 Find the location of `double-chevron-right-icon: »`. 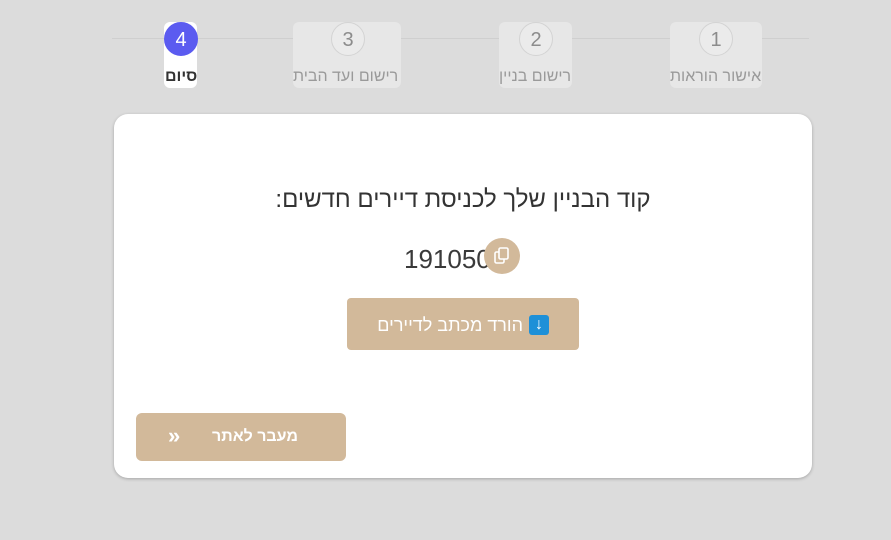

double-chevron-right-icon: » is located at coordinates (174, 435).